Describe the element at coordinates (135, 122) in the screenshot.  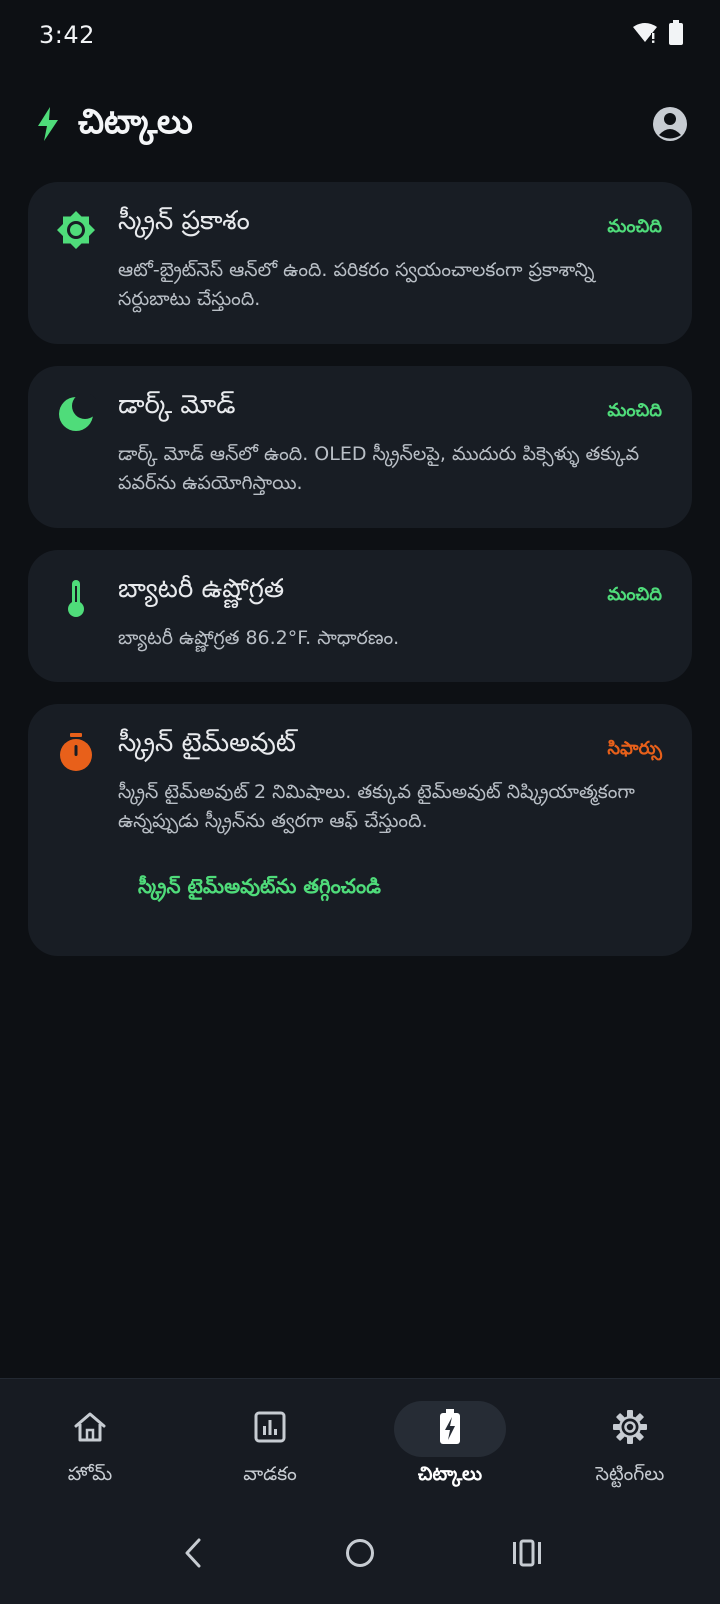
I see `page-title: చిట్కాలు` at that location.